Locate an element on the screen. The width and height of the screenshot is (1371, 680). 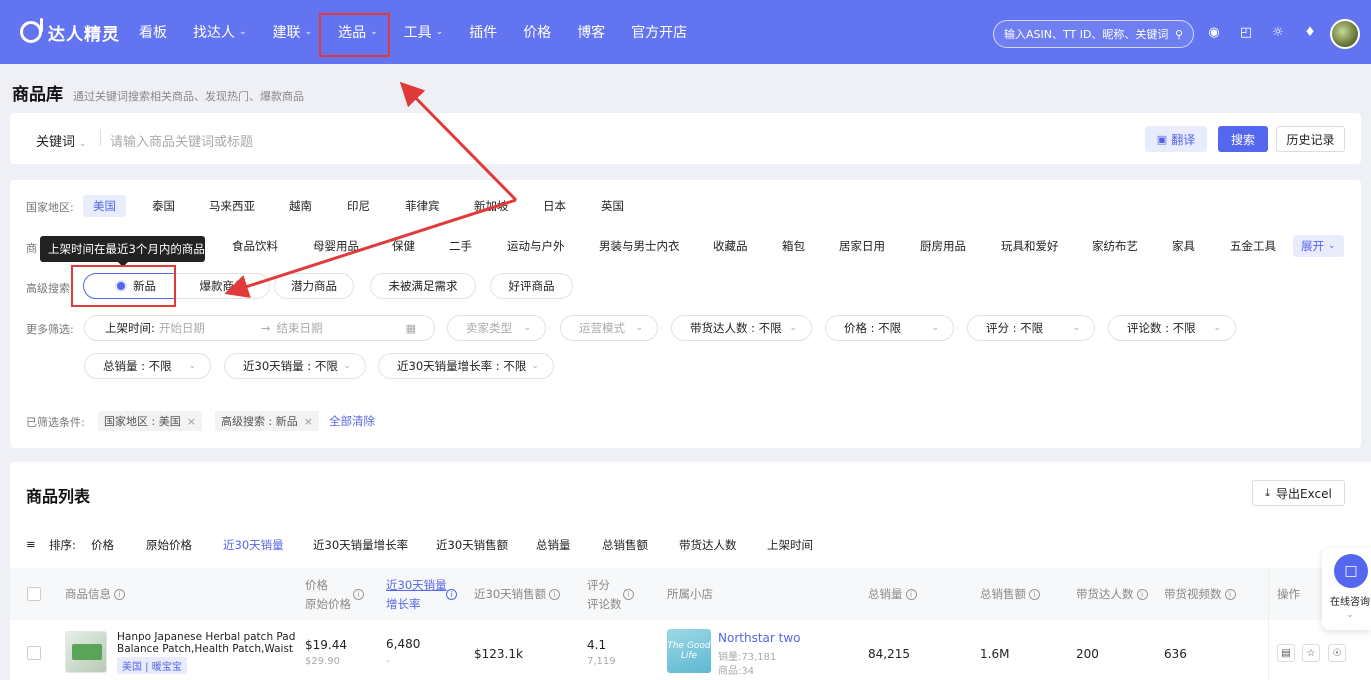
advanced-option-unmet: 未被满足需求 is located at coordinates (423, 286).